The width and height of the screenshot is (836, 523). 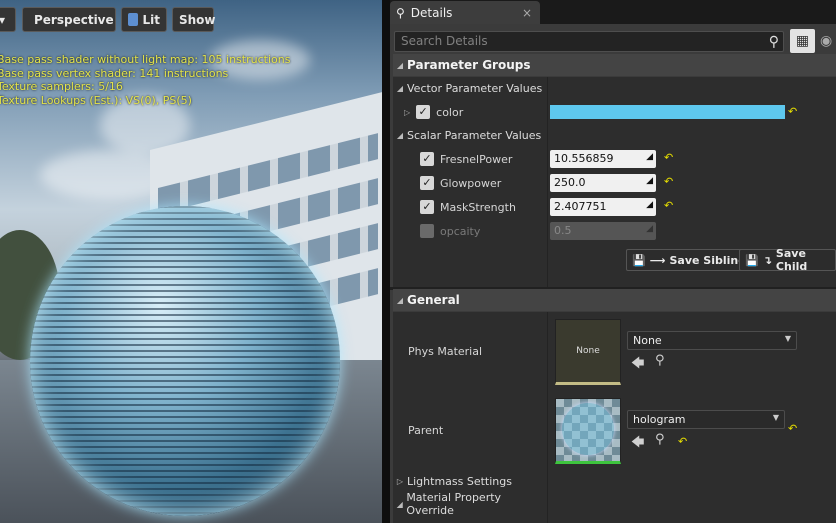 I want to click on search-placeholder: Search Details, so click(x=444, y=41).